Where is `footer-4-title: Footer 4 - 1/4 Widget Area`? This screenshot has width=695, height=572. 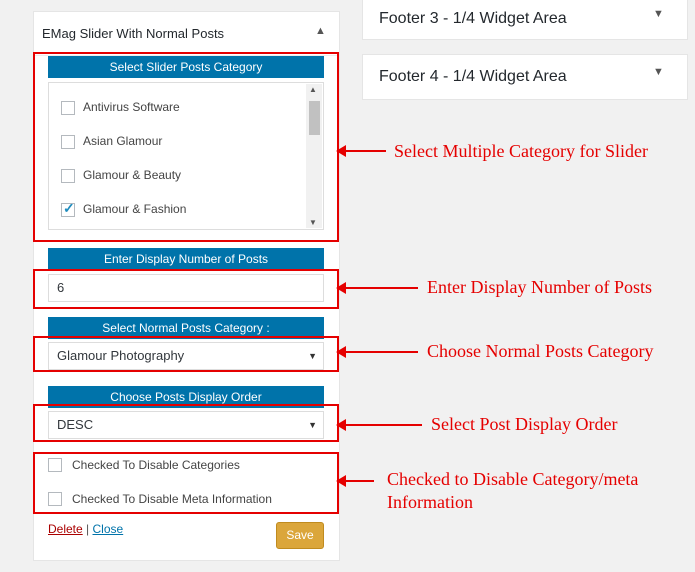 footer-4-title: Footer 4 - 1/4 Widget Area is located at coordinates (473, 76).